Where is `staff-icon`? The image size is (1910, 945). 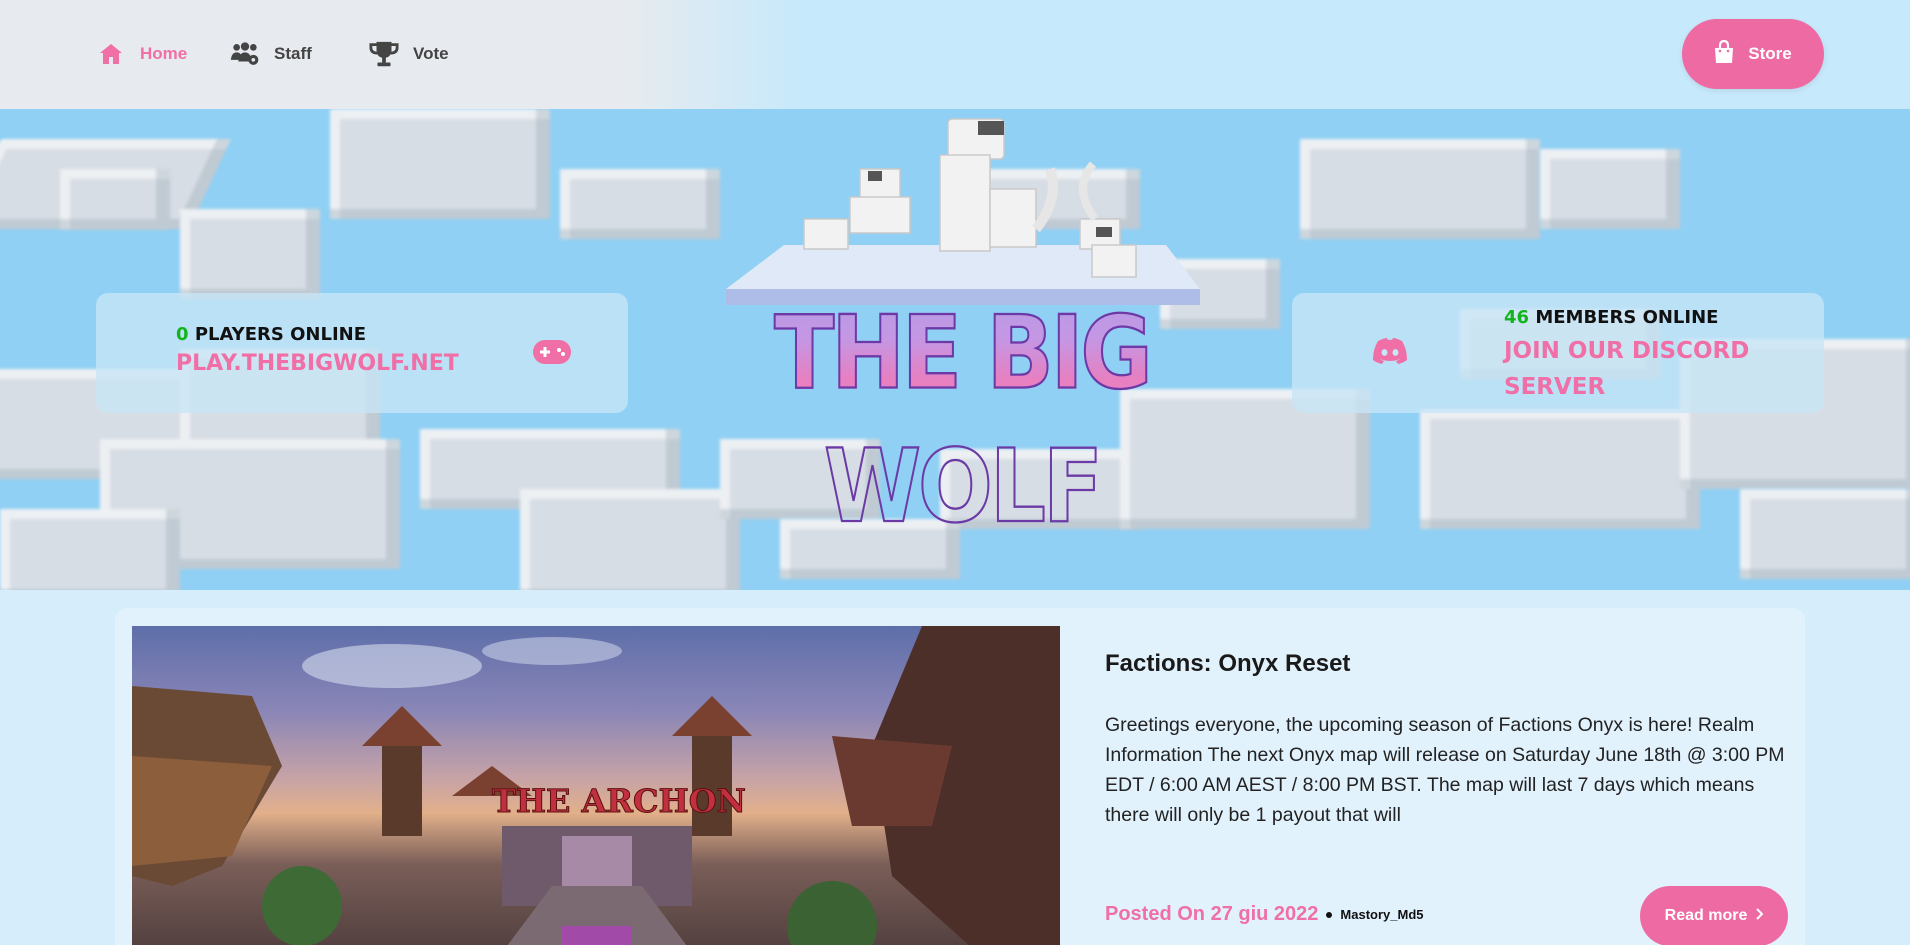
staff-icon is located at coordinates (245, 54).